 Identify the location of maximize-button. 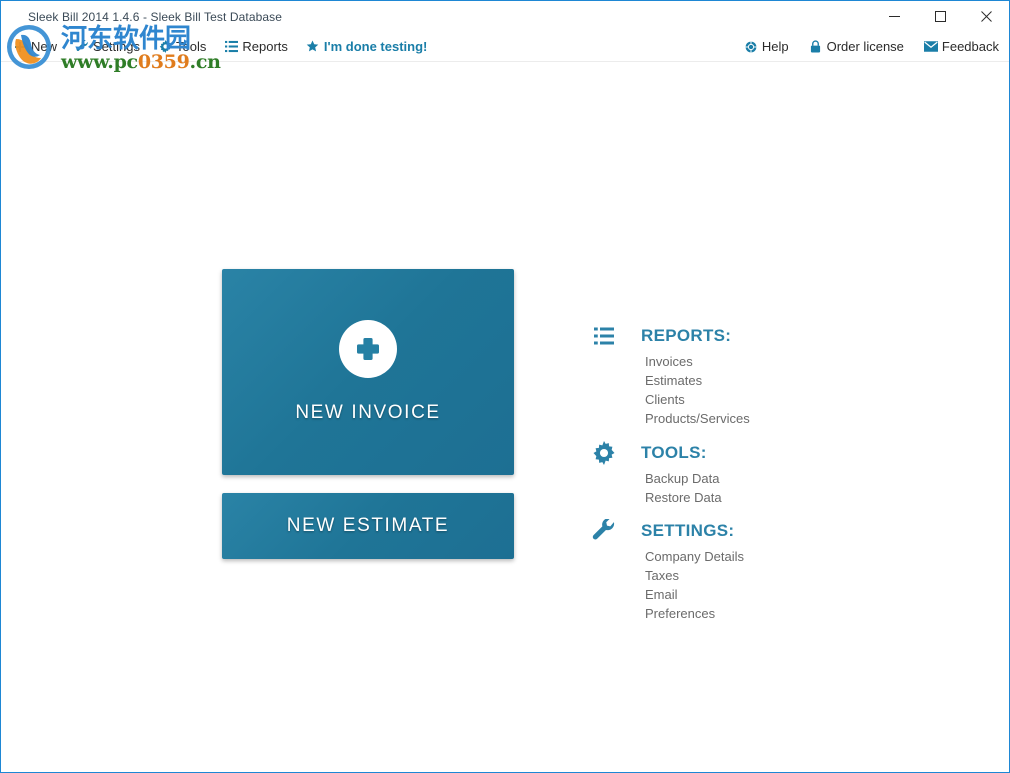
(940, 16).